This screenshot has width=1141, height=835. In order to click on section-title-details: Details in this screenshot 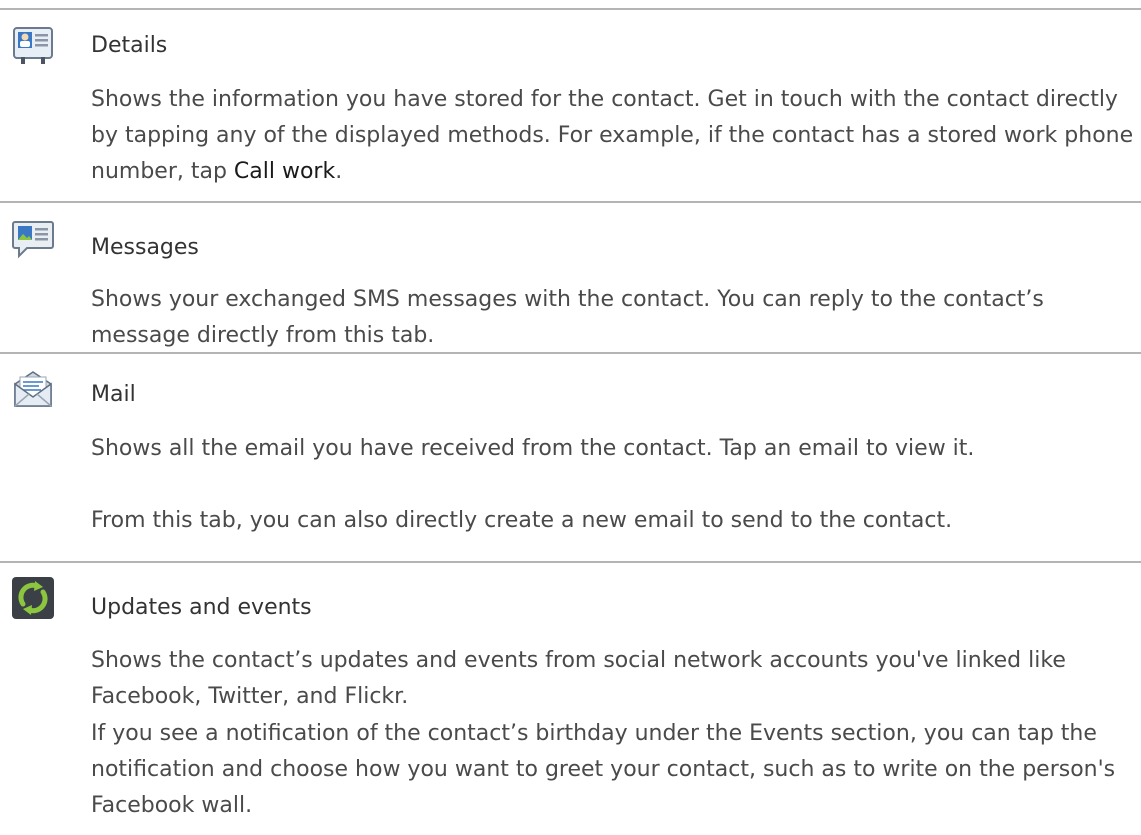, I will do `click(129, 45)`.